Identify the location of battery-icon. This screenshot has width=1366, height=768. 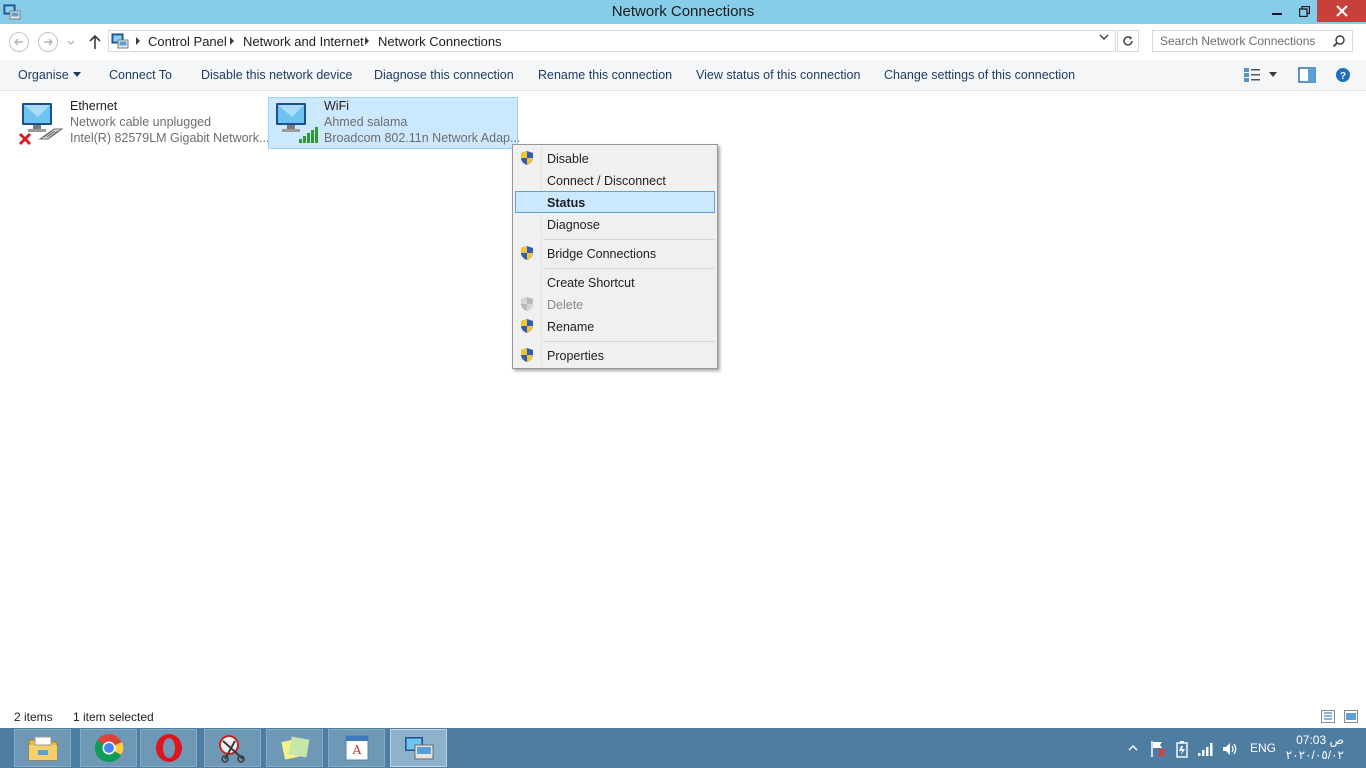
(1182, 749).